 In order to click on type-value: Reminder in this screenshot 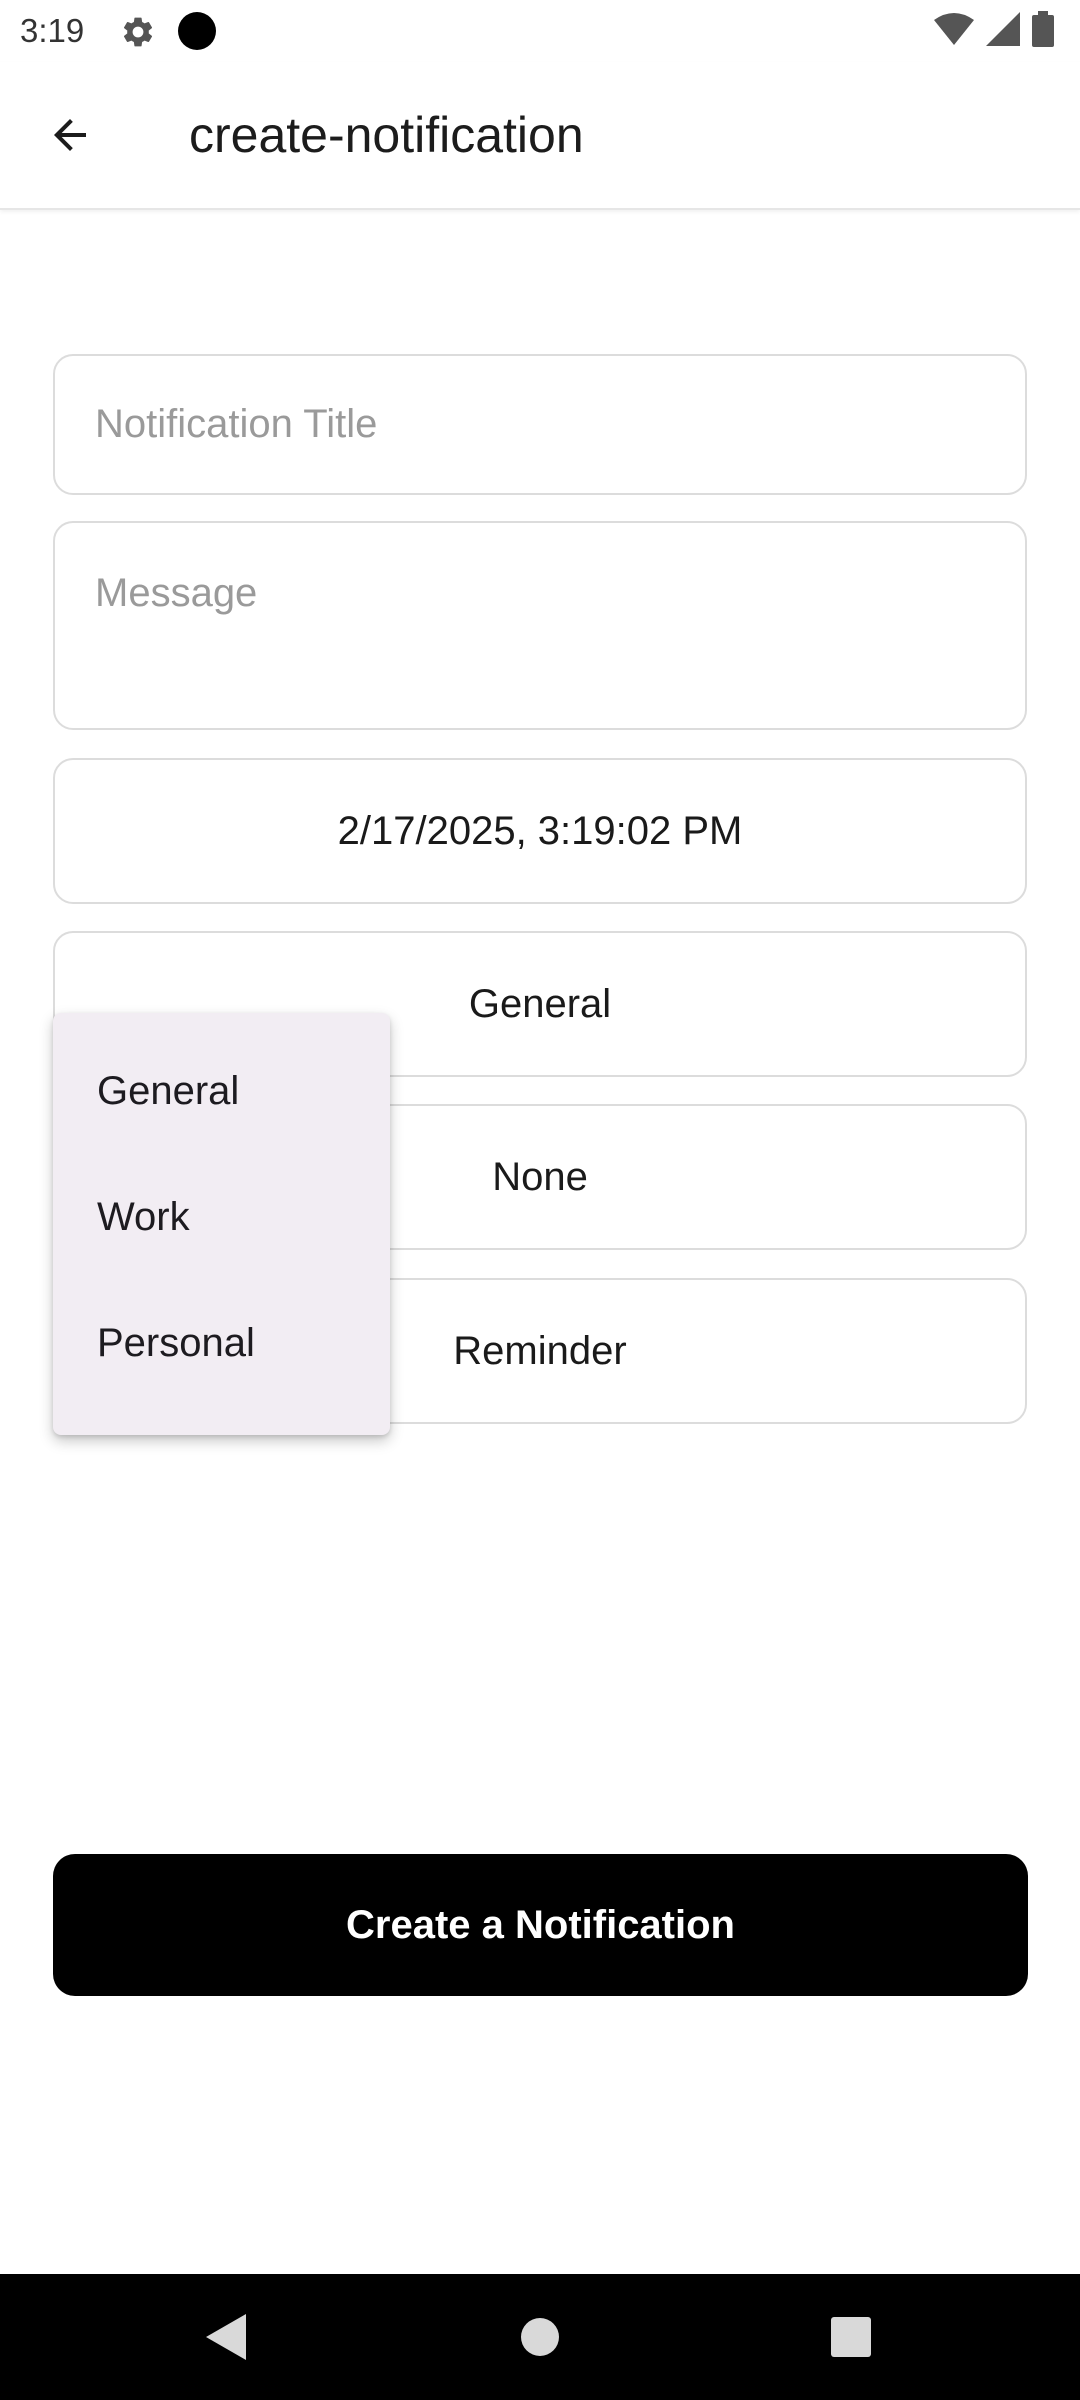, I will do `click(540, 1350)`.